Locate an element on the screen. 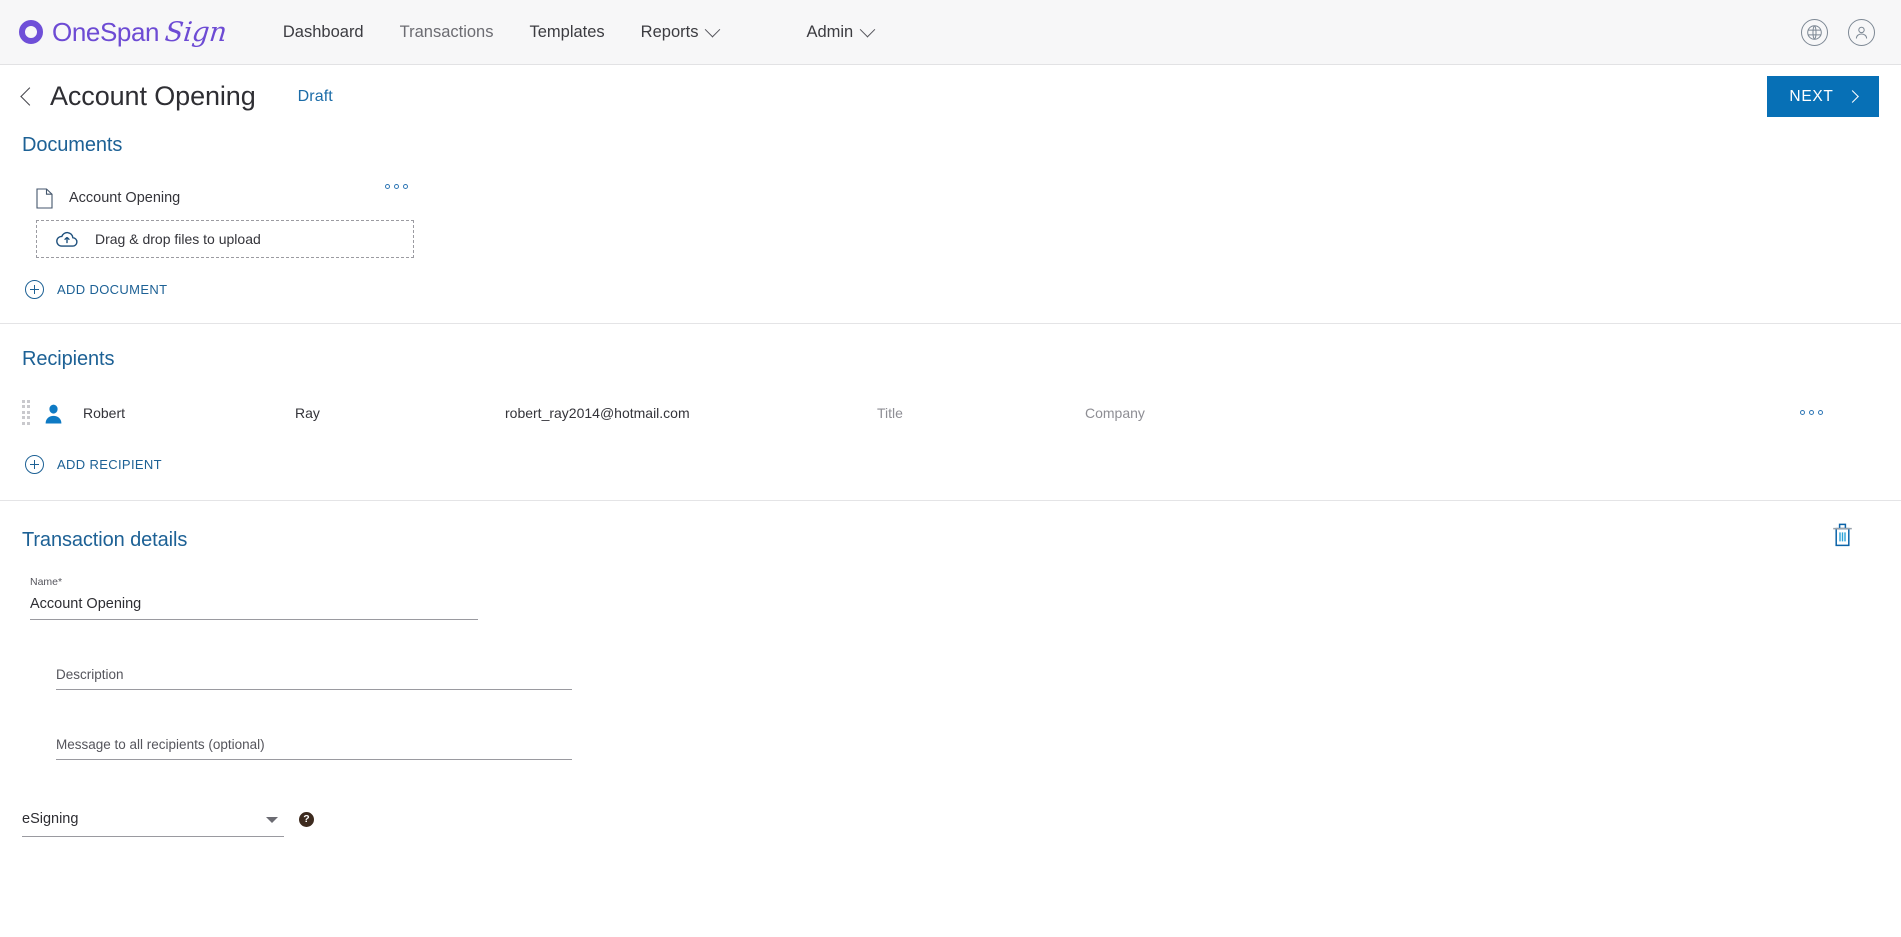 This screenshot has height=937, width=1901. file-icon is located at coordinates (44, 198).